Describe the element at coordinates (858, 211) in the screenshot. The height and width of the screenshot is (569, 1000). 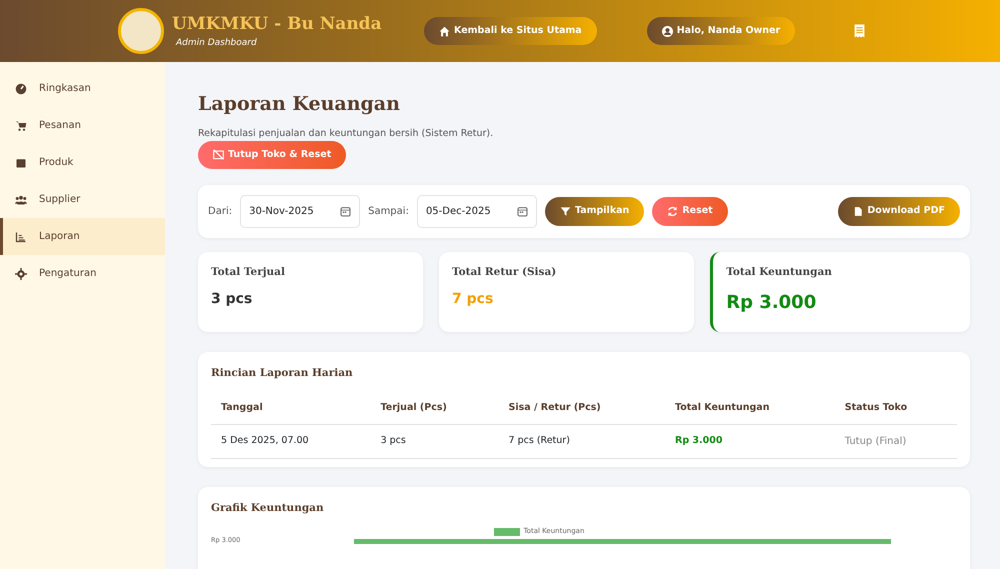
I see `file-icon` at that location.